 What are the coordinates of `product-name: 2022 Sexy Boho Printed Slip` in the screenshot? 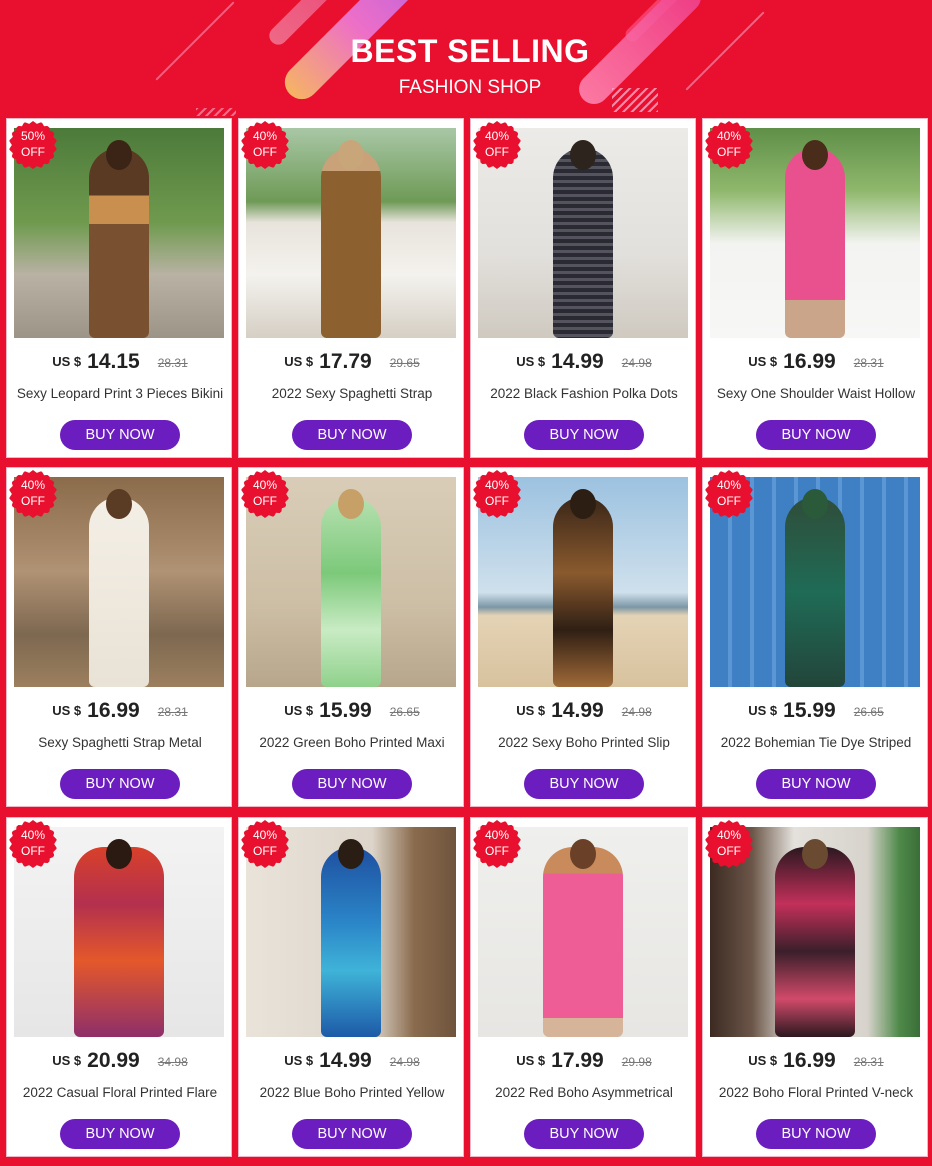 It's located at (584, 742).